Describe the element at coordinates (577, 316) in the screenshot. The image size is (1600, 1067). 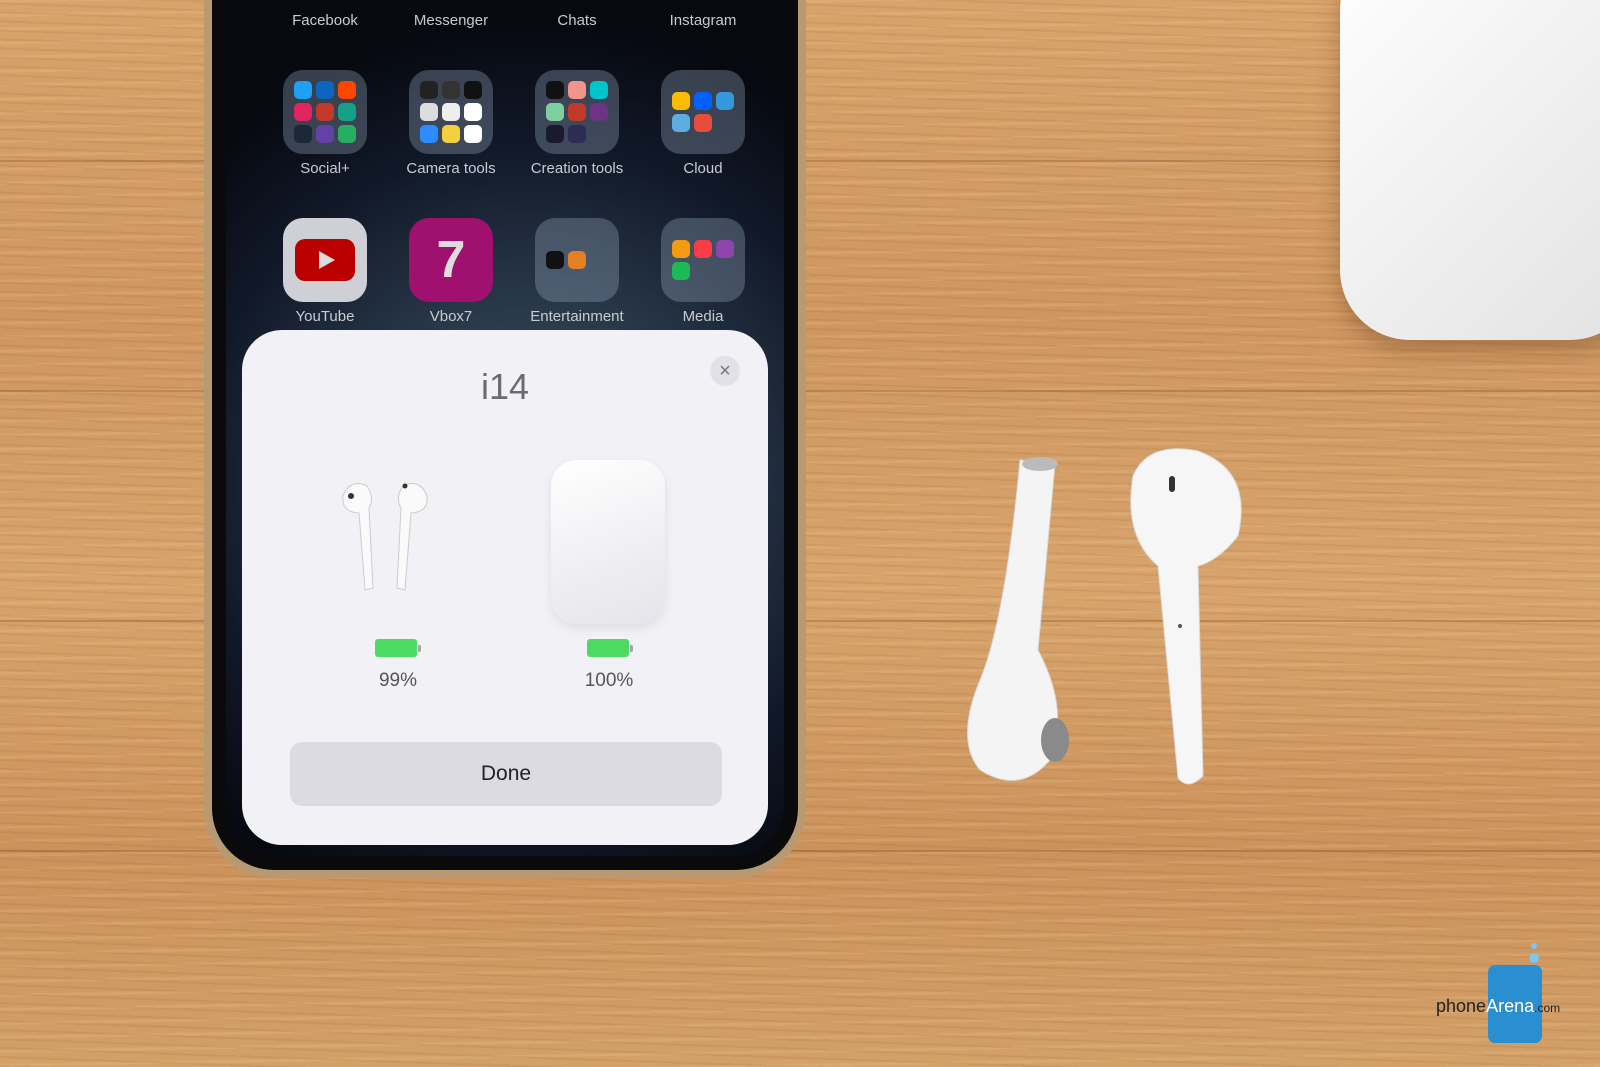
I see `folder-label: Entertainment` at that location.